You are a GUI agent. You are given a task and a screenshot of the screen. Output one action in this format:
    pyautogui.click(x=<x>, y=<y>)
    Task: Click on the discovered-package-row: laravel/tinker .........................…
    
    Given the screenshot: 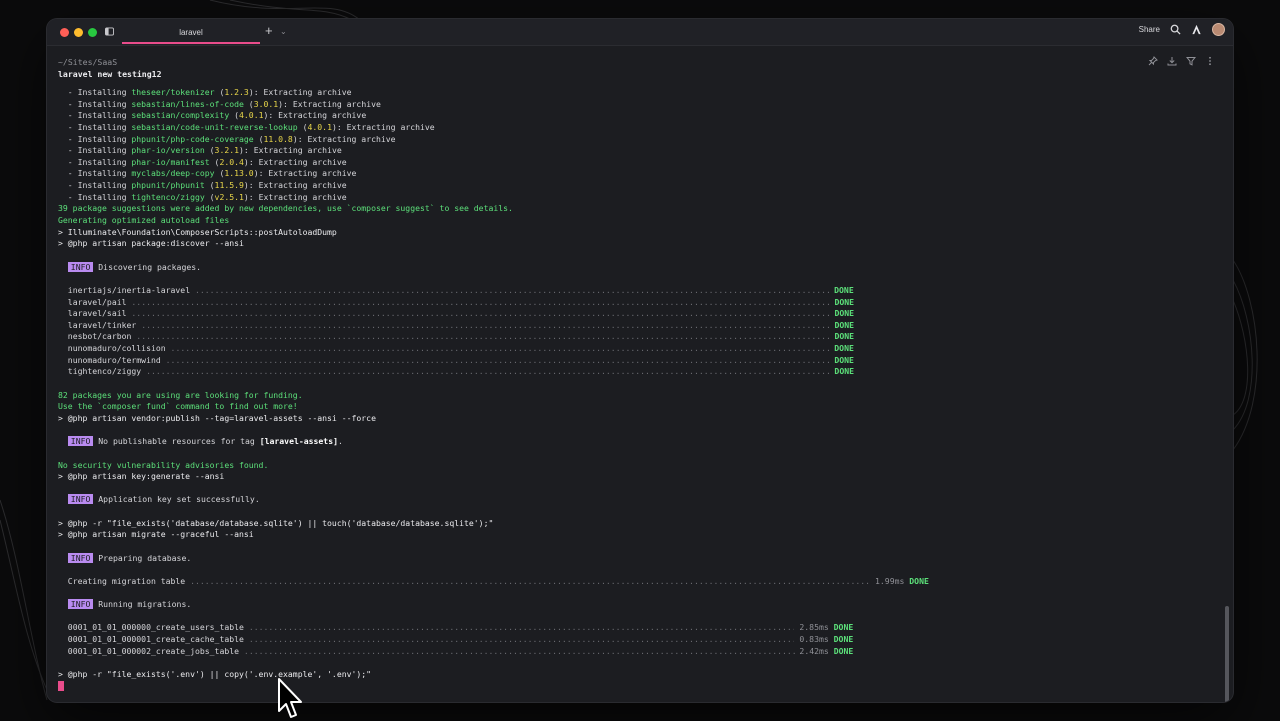 What is the action you would take?
    pyautogui.click(x=461, y=324)
    